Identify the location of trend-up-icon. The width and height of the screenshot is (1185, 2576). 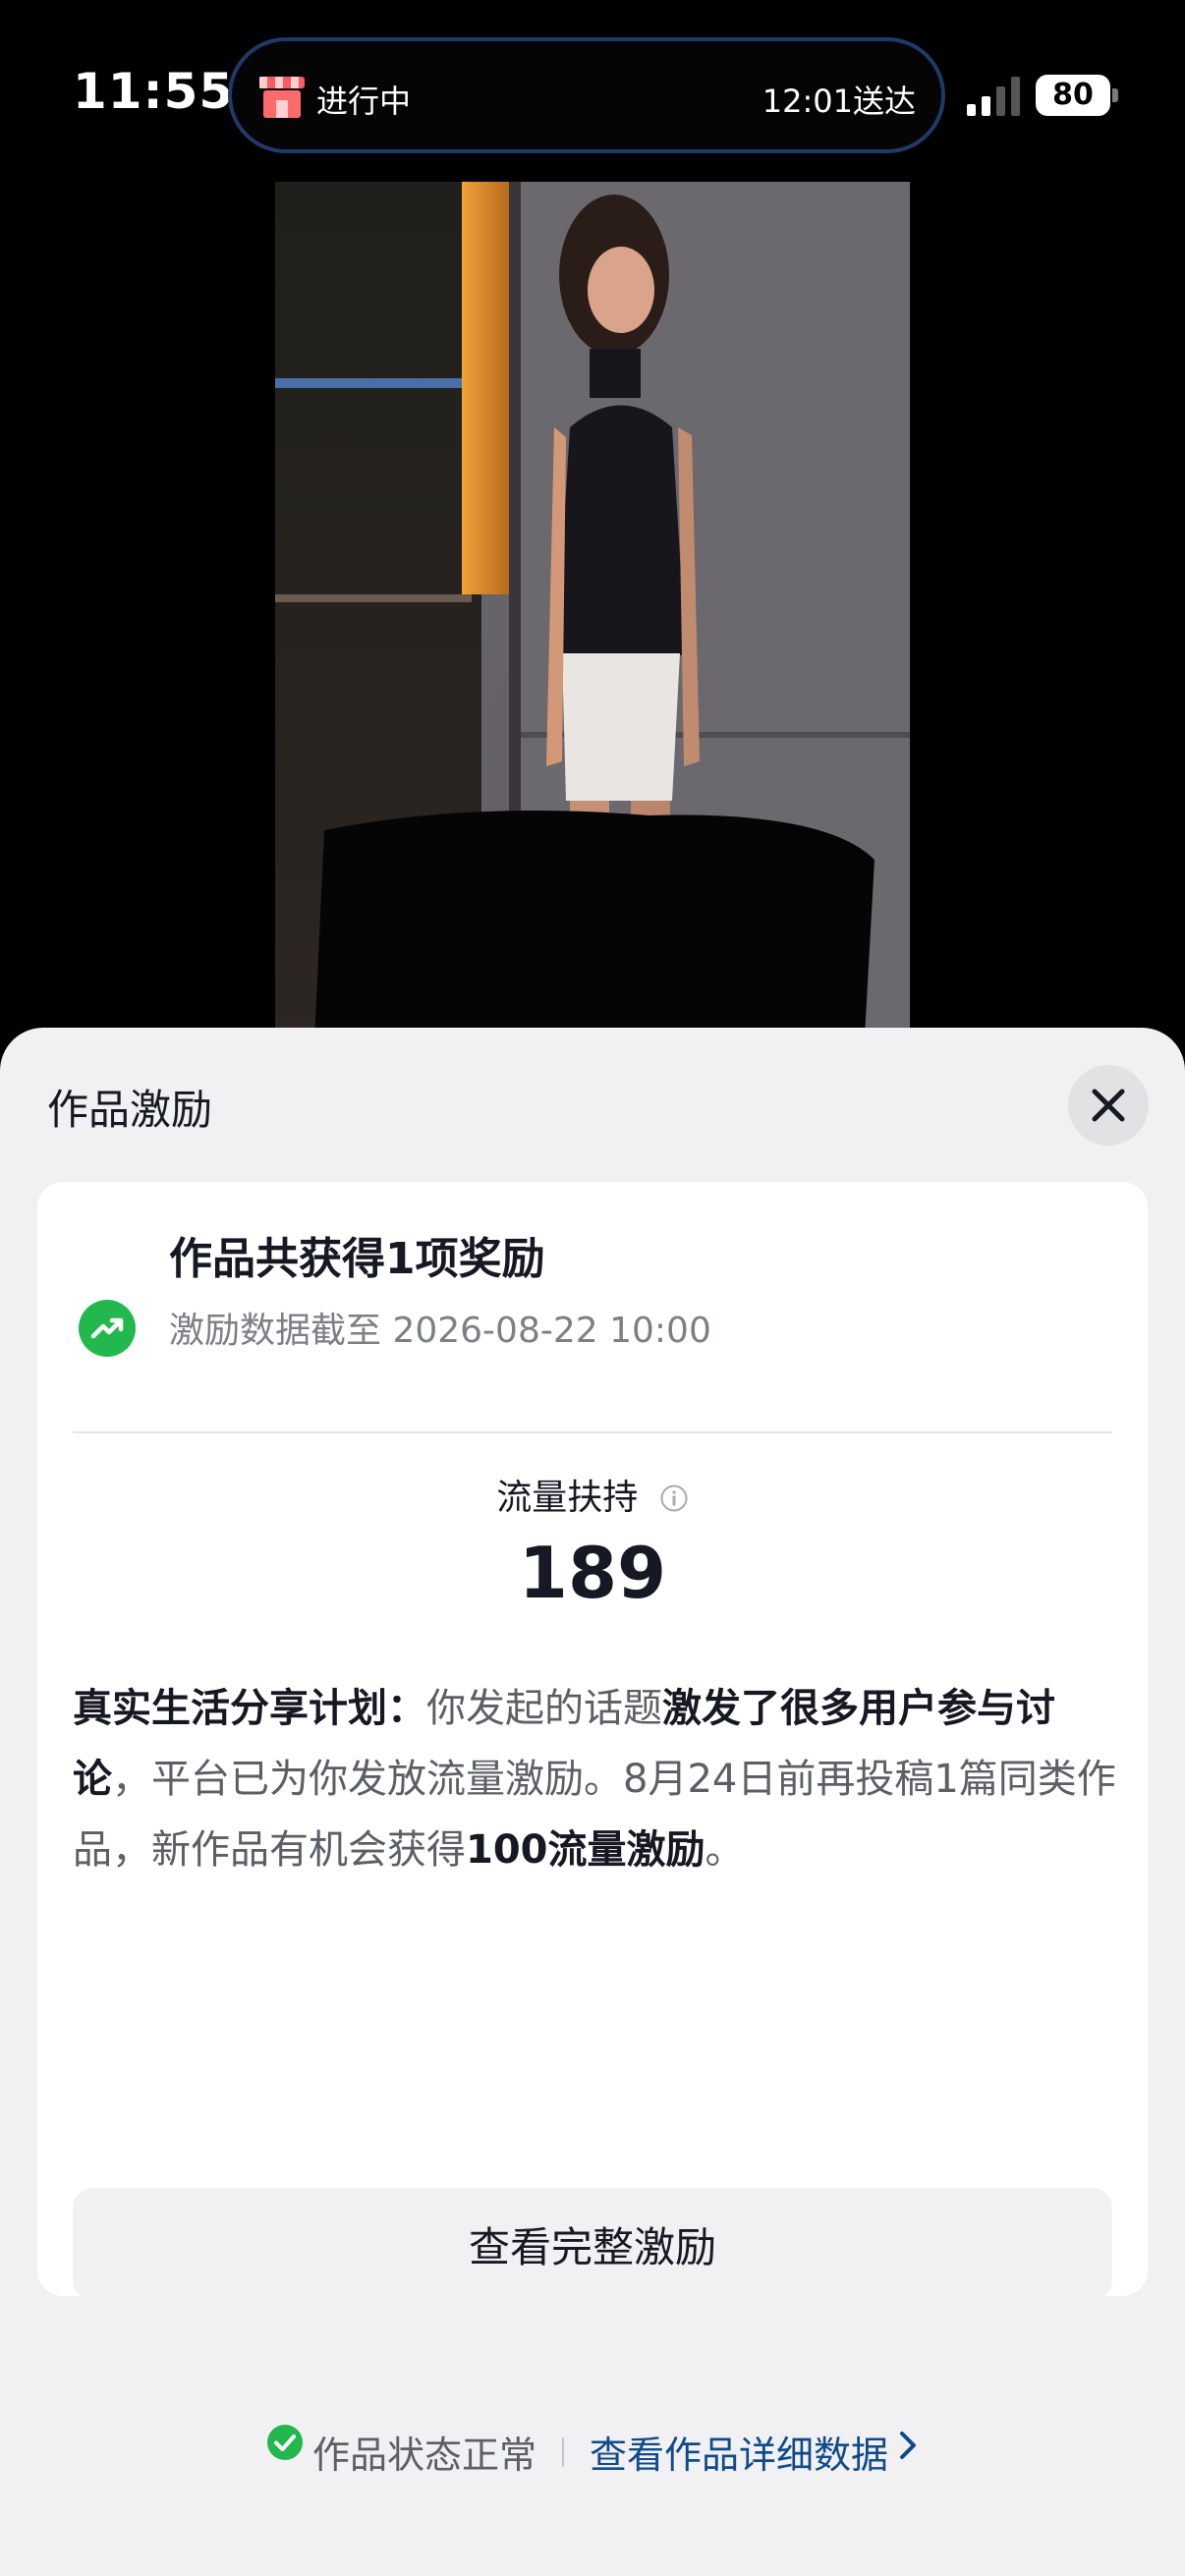
(108, 1328).